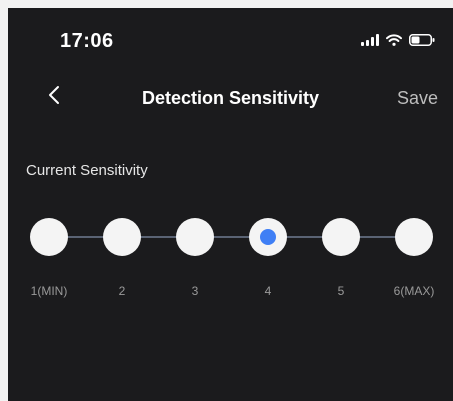  What do you see at coordinates (370, 40) in the screenshot?
I see `signal-icon` at bounding box center [370, 40].